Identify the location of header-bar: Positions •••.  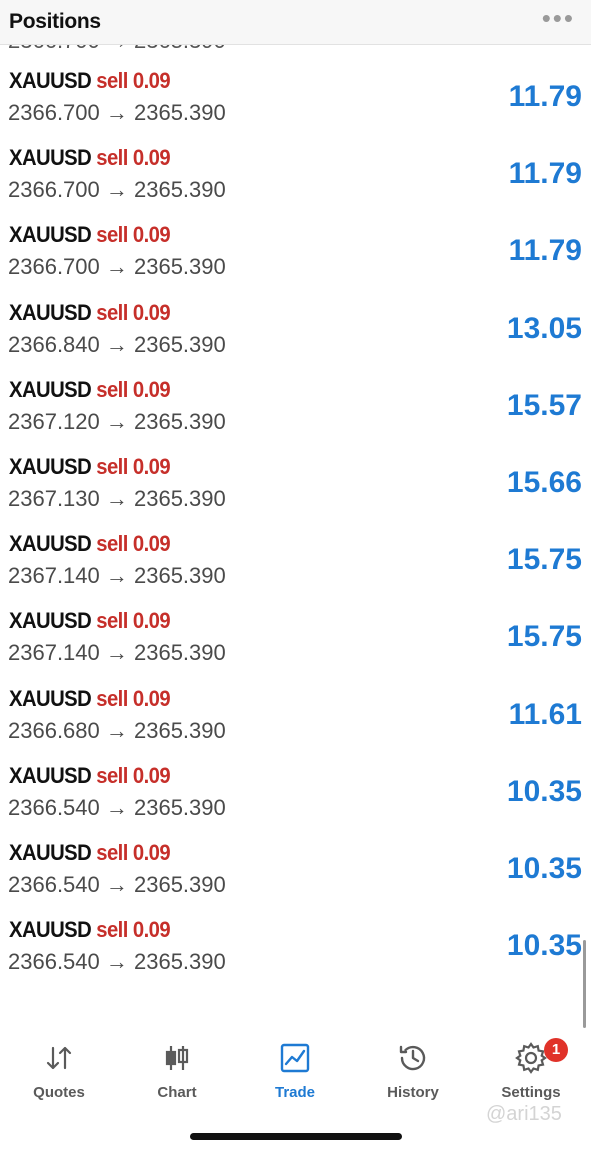
(295, 22).